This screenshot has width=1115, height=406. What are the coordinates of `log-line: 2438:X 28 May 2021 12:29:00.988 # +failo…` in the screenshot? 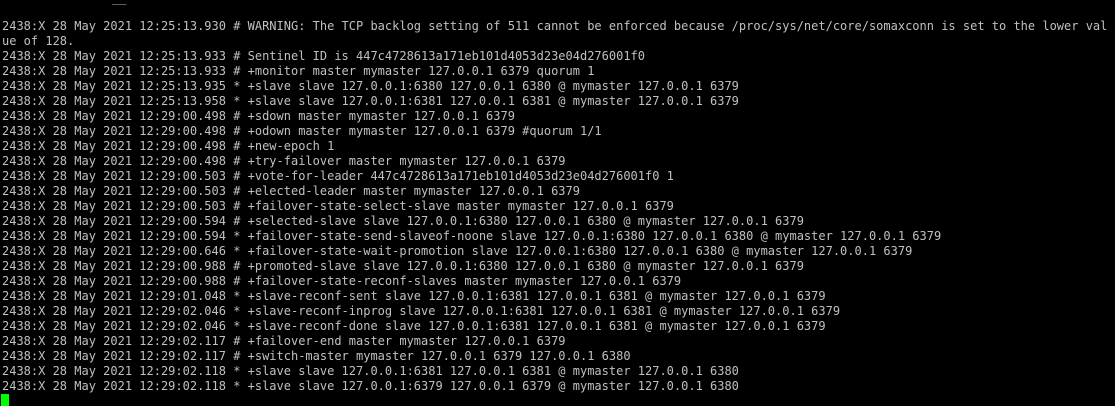 It's located at (342, 281).